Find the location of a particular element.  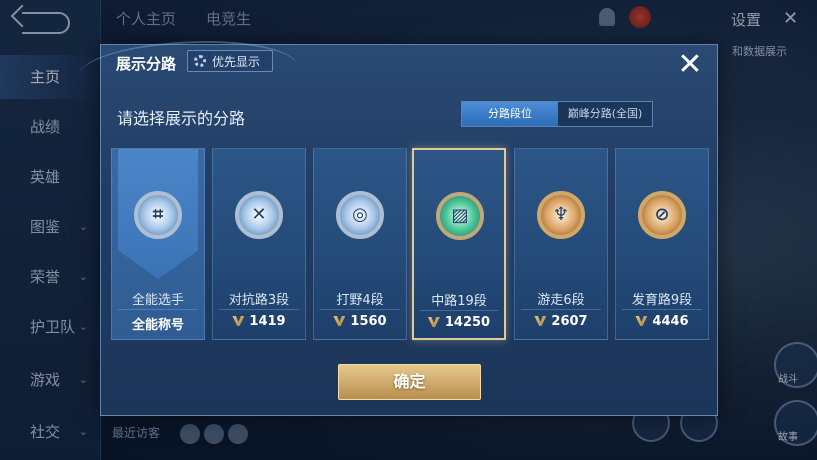

lane-card: ▨ 中路19段 14250 is located at coordinates (459, 244).